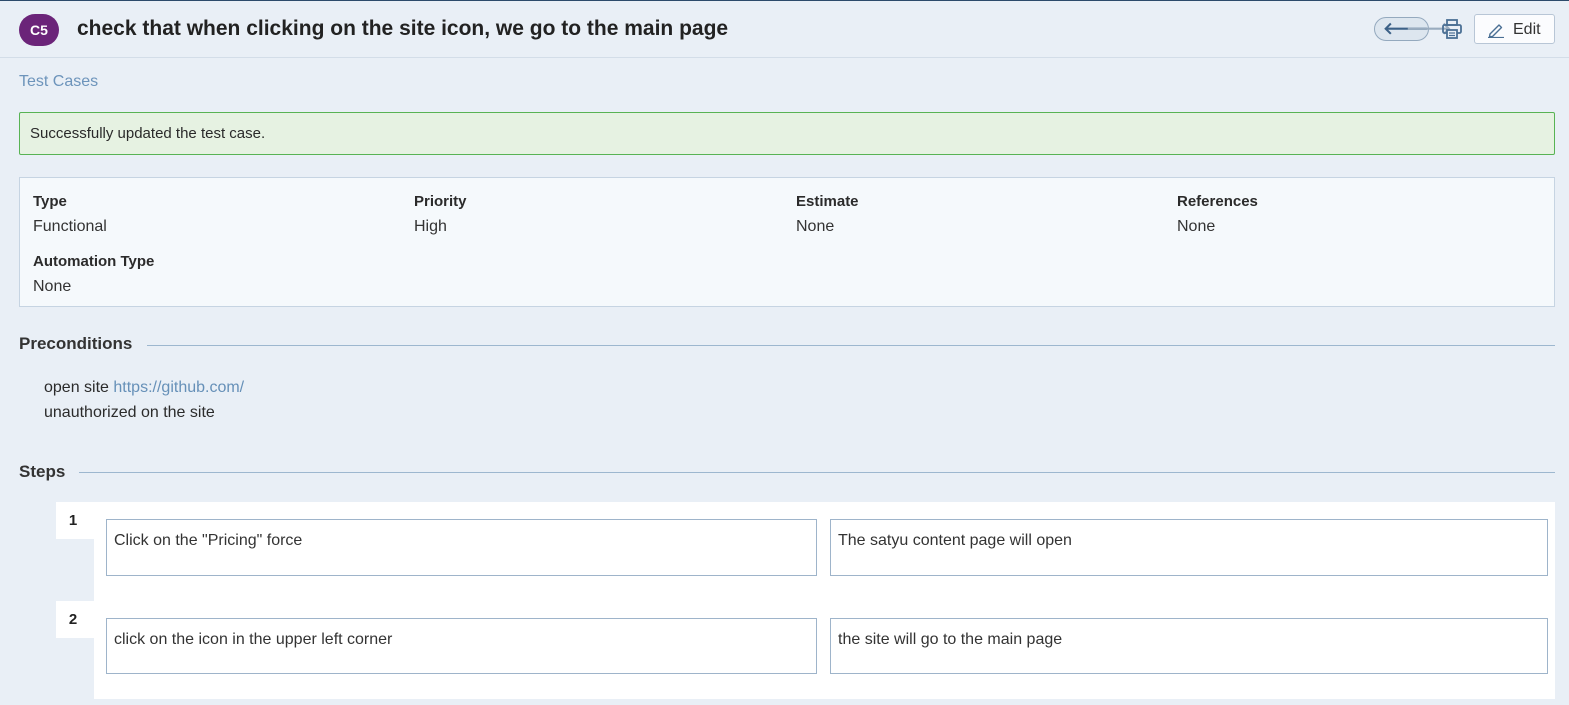 The height and width of the screenshot is (705, 1569). What do you see at coordinates (827, 201) in the screenshot?
I see `property-label: Estimate` at bounding box center [827, 201].